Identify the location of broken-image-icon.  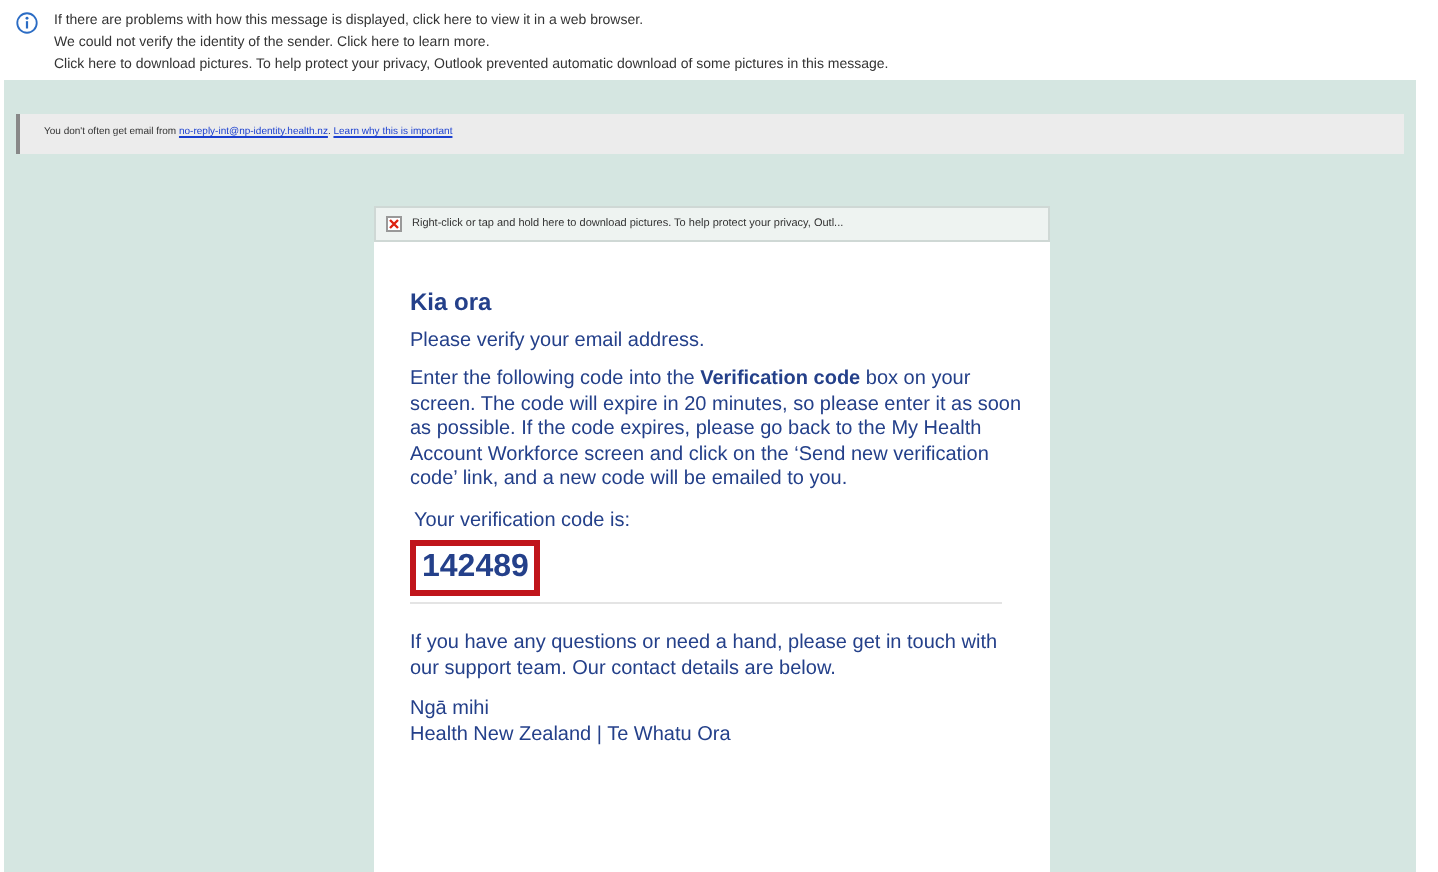
(394, 224).